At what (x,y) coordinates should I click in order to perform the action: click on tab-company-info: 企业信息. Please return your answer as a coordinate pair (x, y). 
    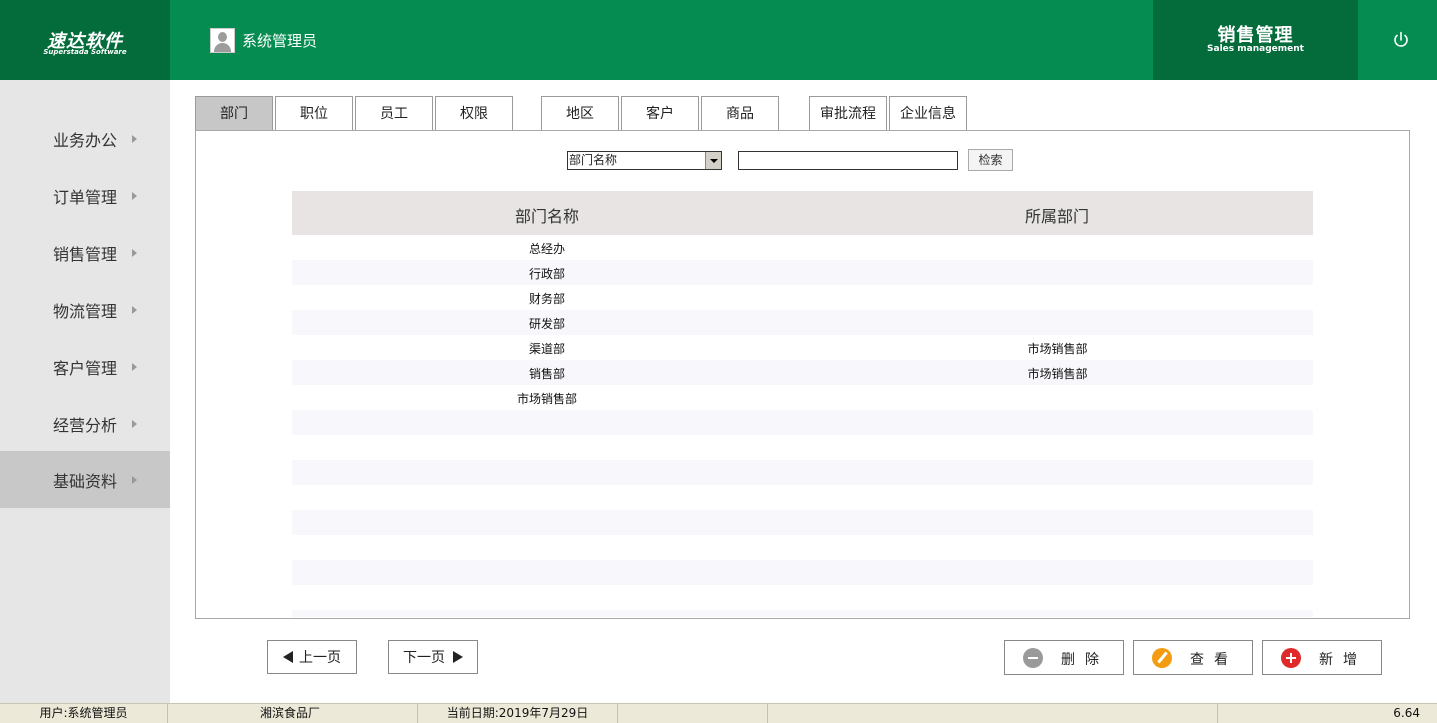
    Looking at the image, I should click on (928, 113).